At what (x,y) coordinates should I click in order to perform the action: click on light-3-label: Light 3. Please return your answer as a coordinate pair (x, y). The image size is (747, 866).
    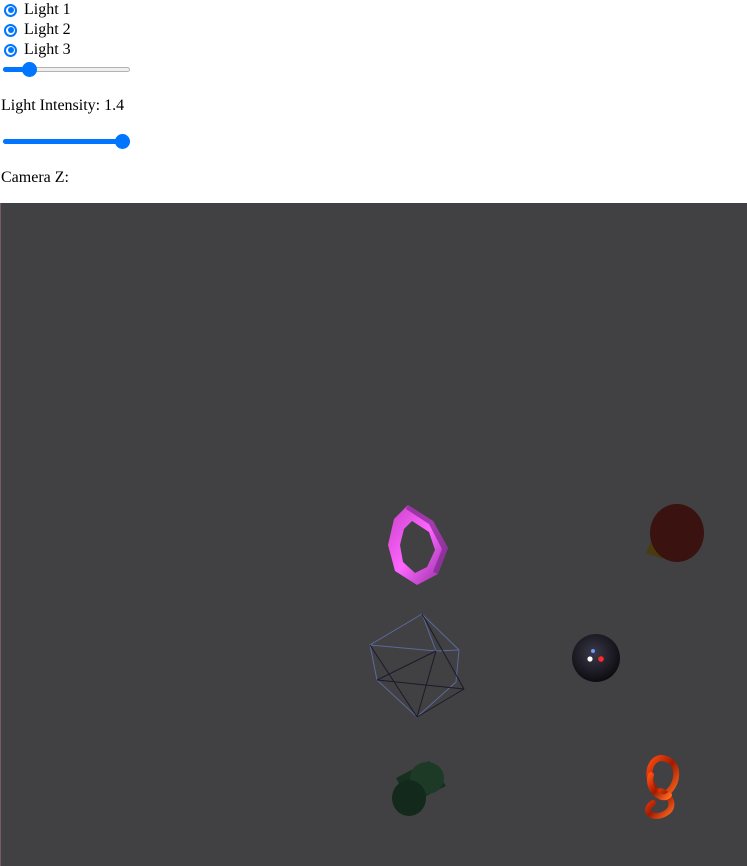
    Looking at the image, I should click on (47, 49).